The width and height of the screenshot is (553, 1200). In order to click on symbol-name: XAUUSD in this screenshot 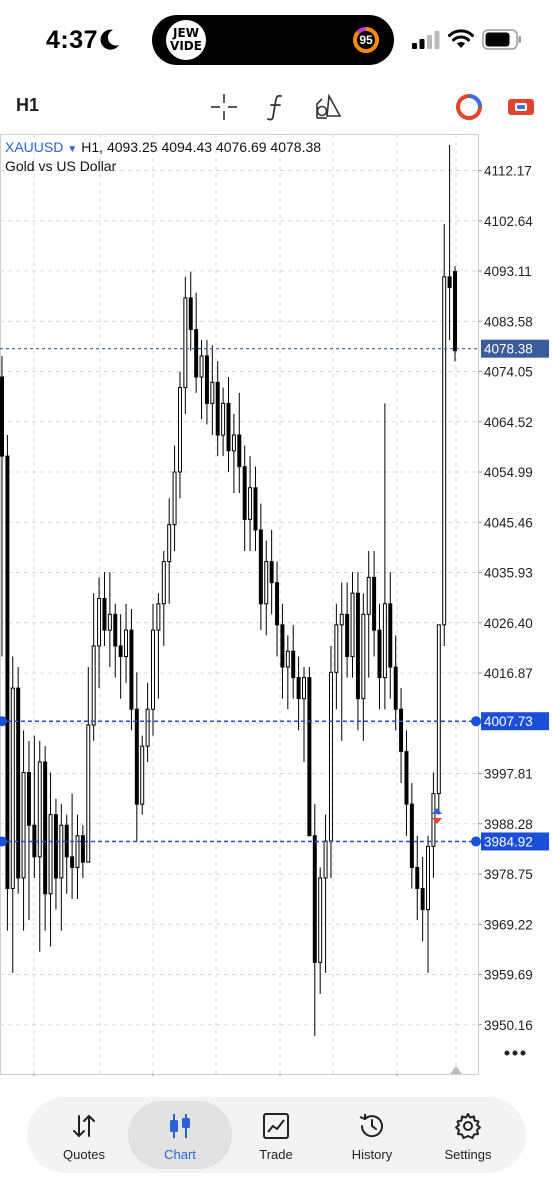, I will do `click(34, 147)`.